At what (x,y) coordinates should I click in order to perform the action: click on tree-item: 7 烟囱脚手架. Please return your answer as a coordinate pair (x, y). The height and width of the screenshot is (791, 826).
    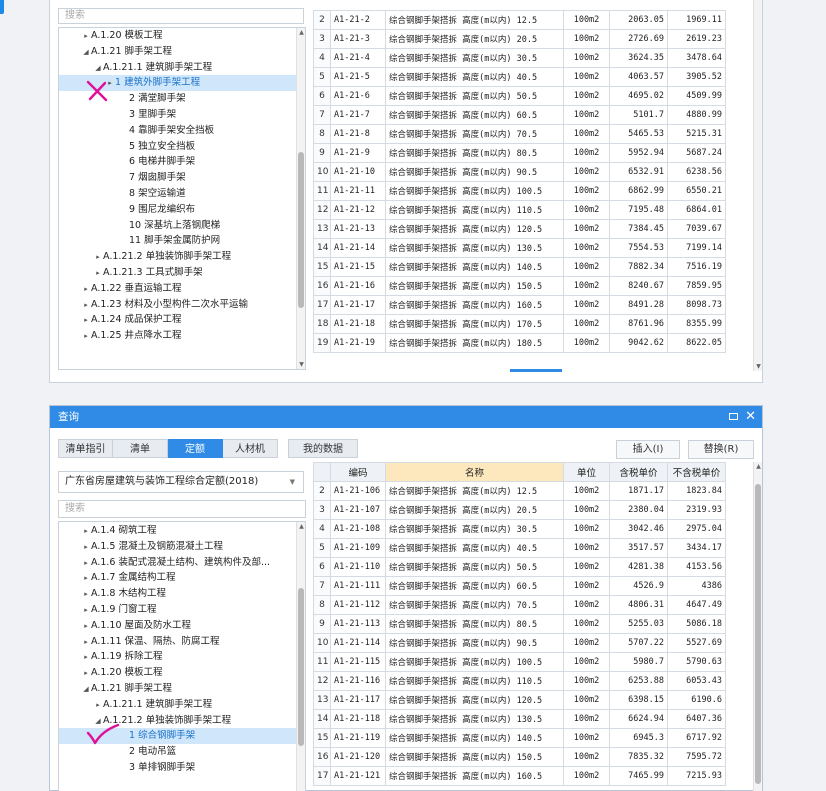
    Looking at the image, I should click on (178, 178).